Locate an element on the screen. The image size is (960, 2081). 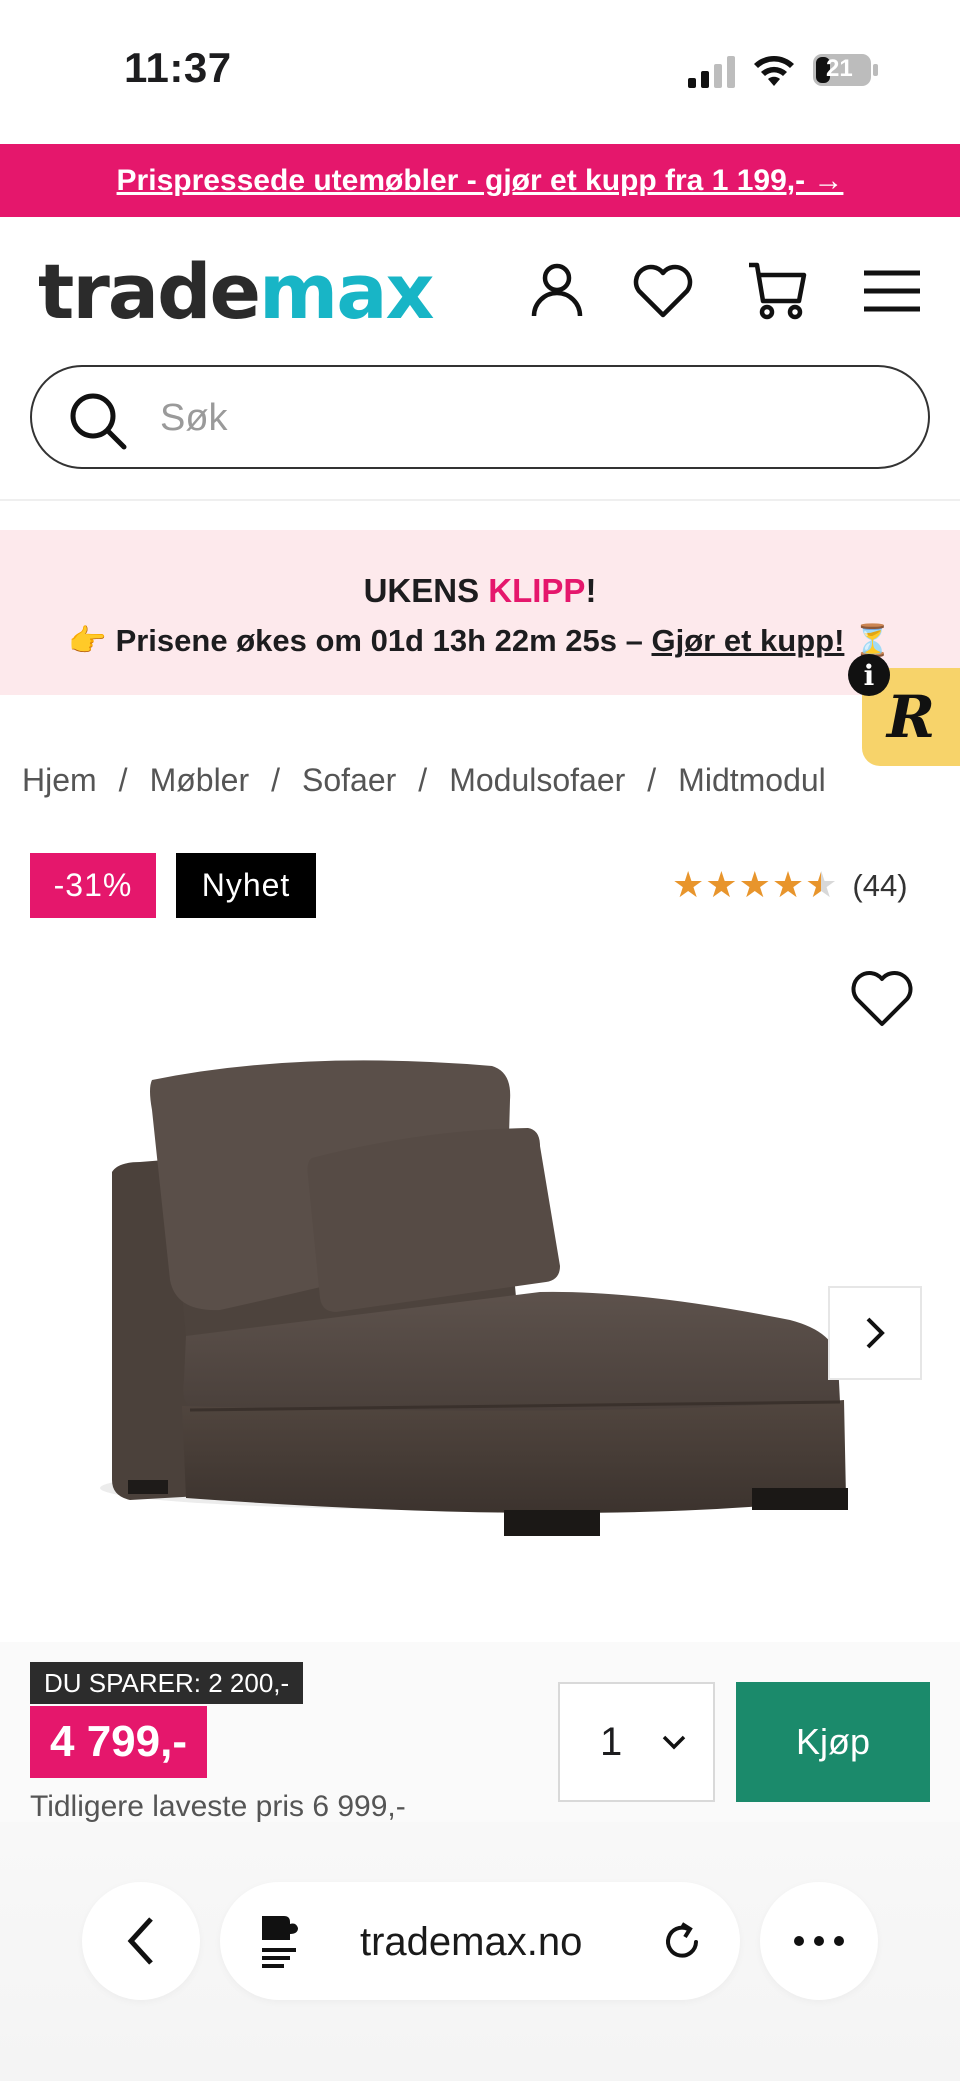
wishlist-button is located at coordinates (663, 291).